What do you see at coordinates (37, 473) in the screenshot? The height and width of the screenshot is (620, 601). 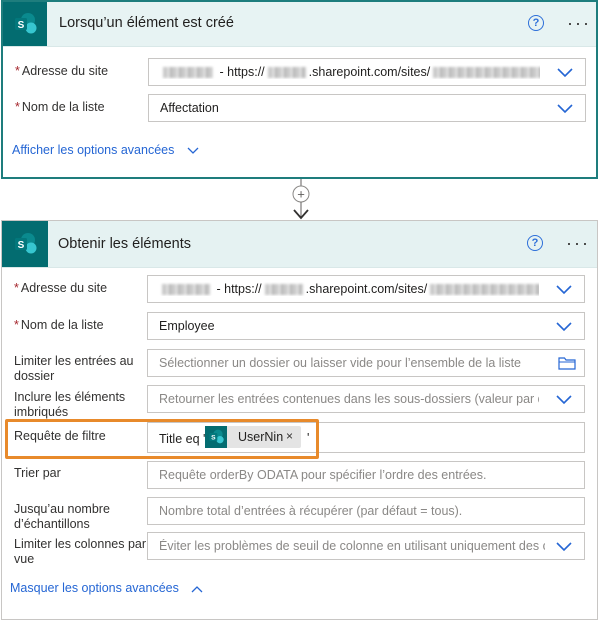 I see `order-by-label: Trier par` at bounding box center [37, 473].